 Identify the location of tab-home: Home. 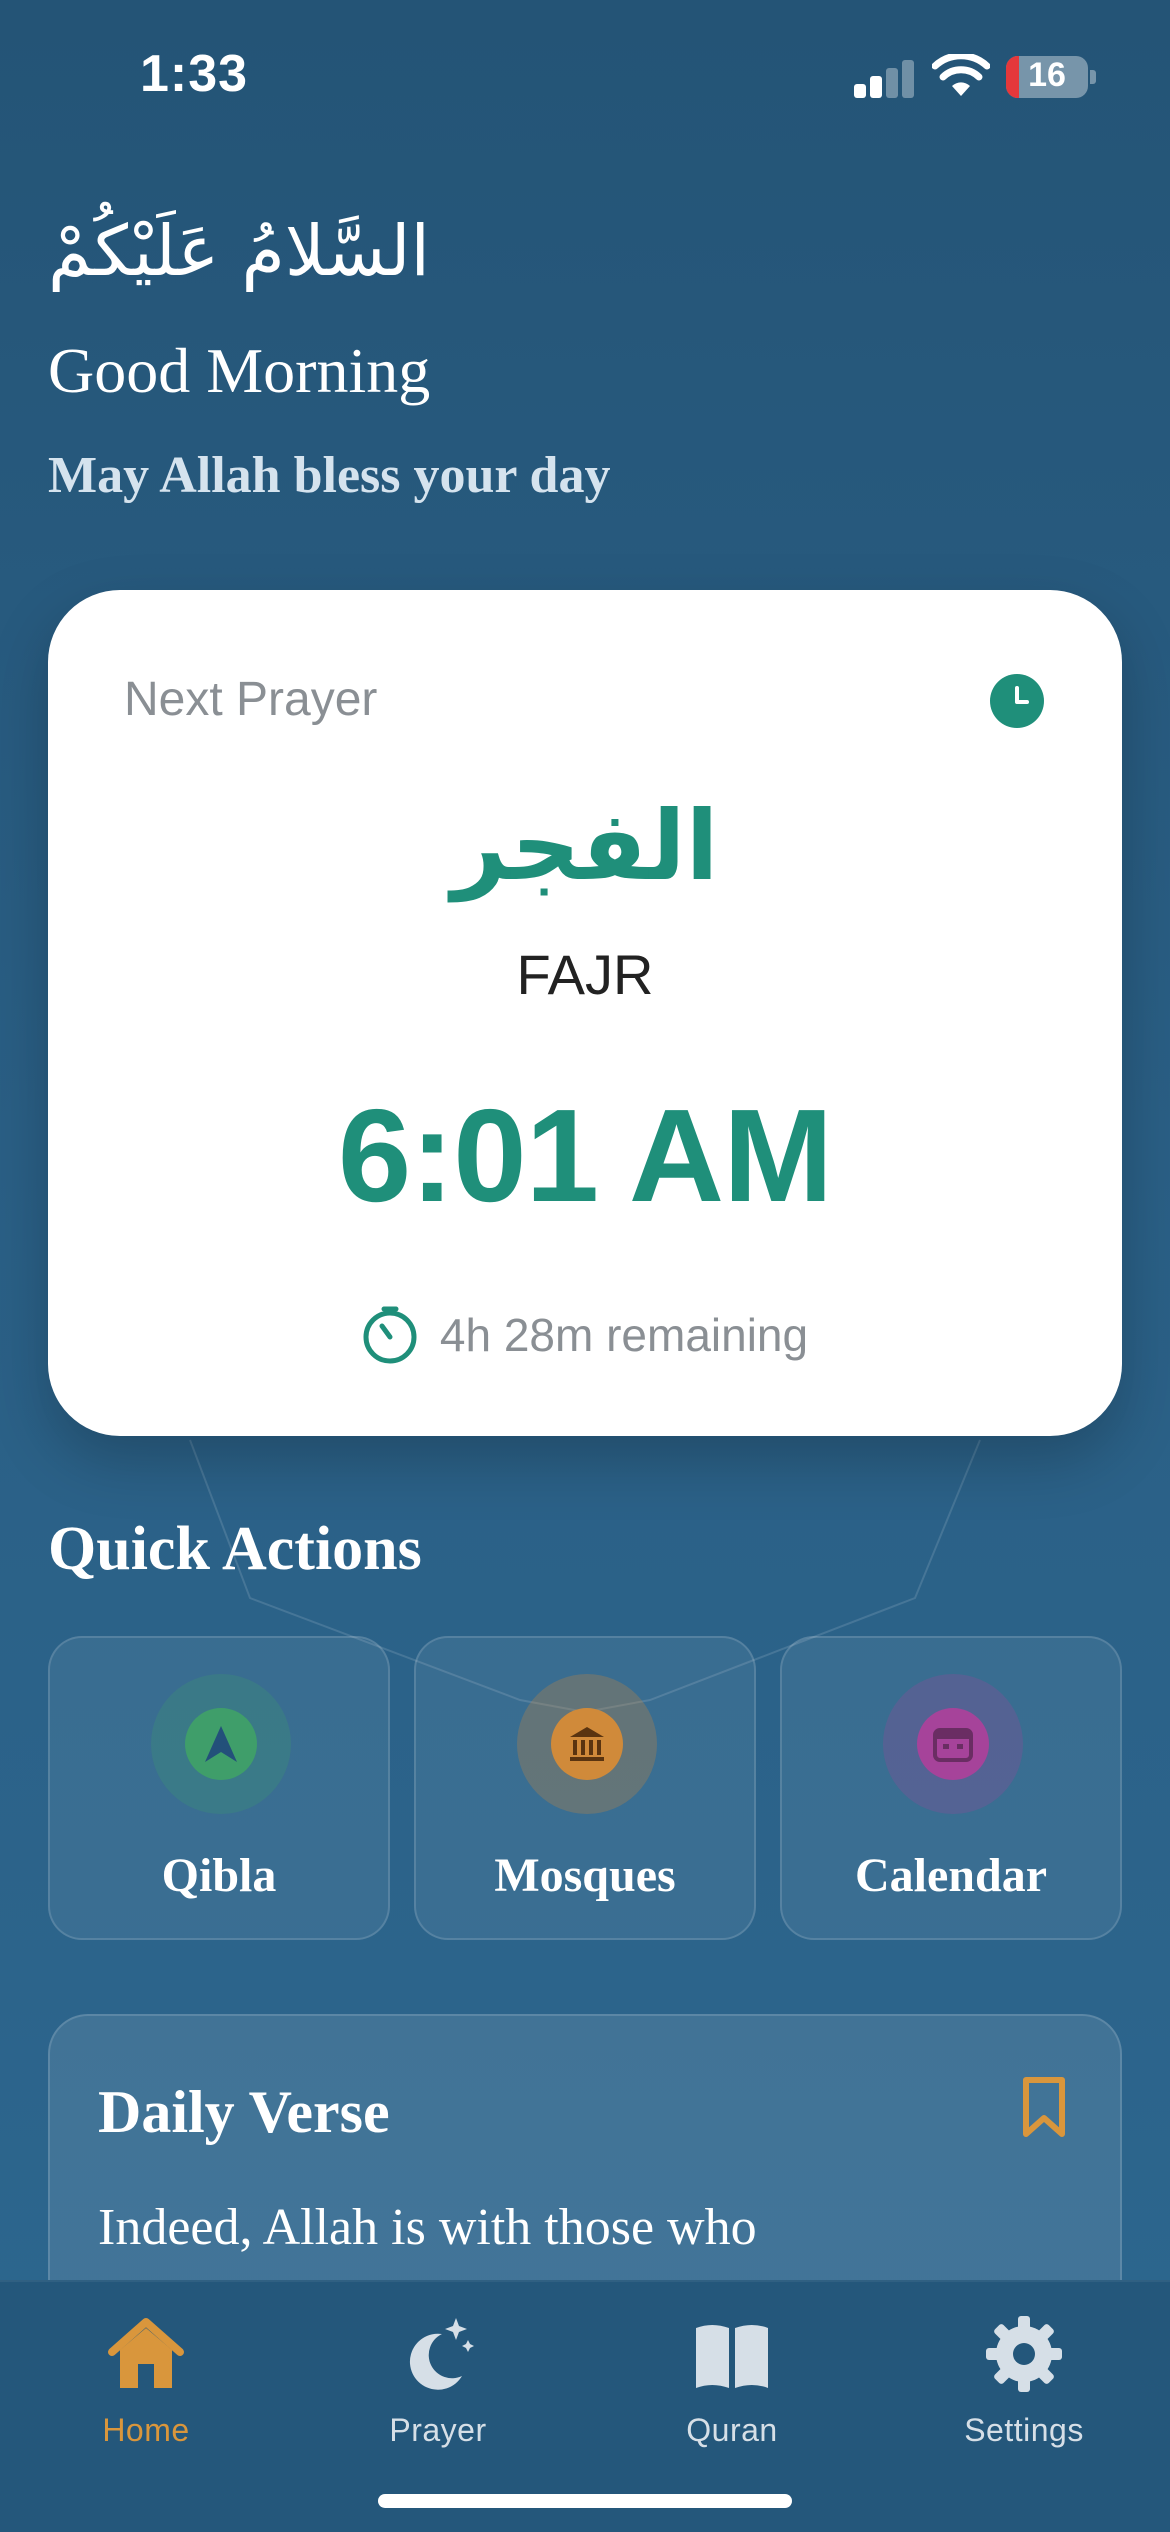
(146, 2387).